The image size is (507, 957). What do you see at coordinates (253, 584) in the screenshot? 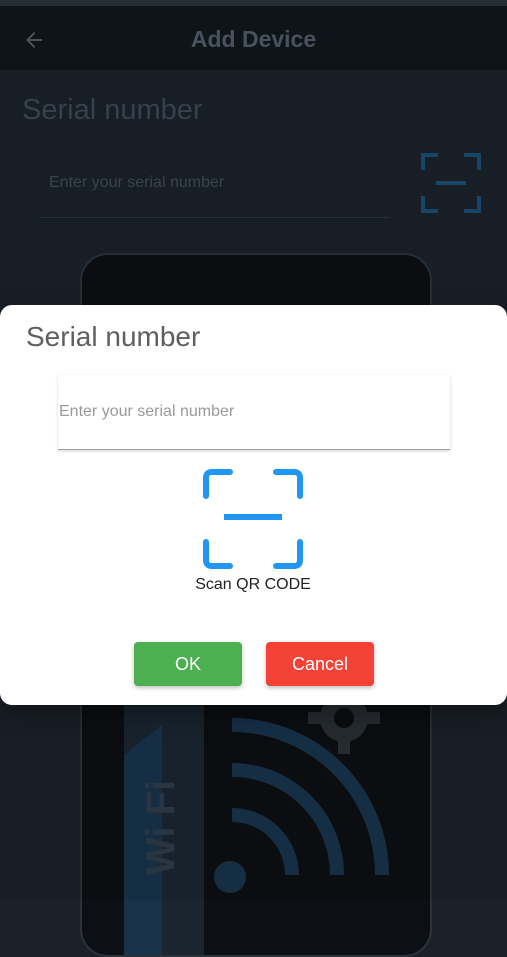
I see `scan-qr-label: Scan QR CODE` at bounding box center [253, 584].